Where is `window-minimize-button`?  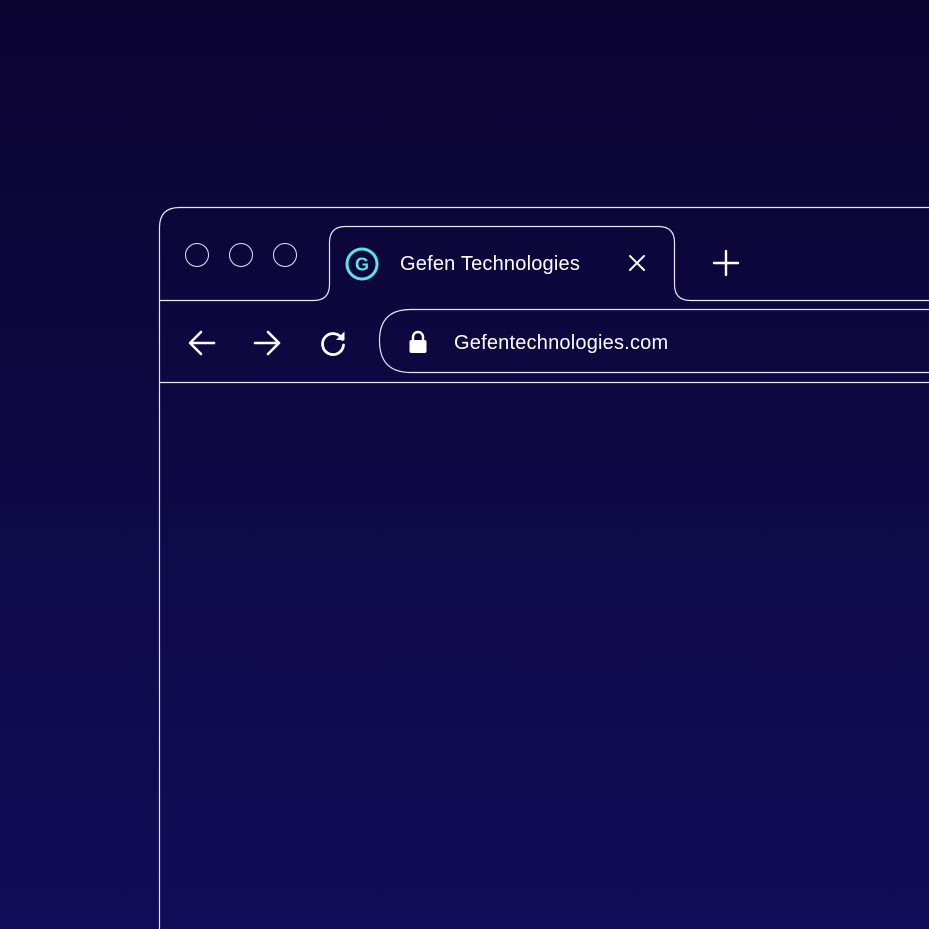
window-minimize-button is located at coordinates (241, 255).